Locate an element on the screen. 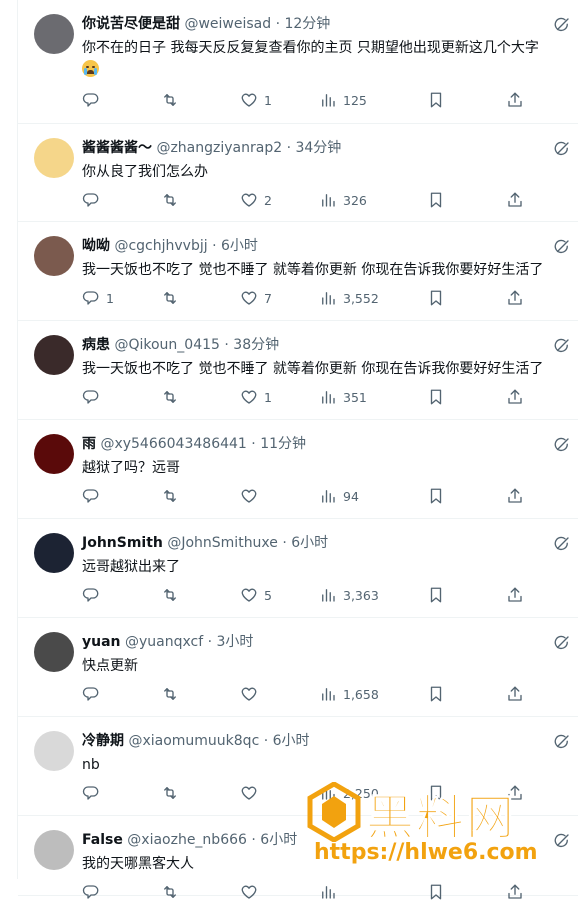  like-button: 2 is located at coordinates (256, 200).